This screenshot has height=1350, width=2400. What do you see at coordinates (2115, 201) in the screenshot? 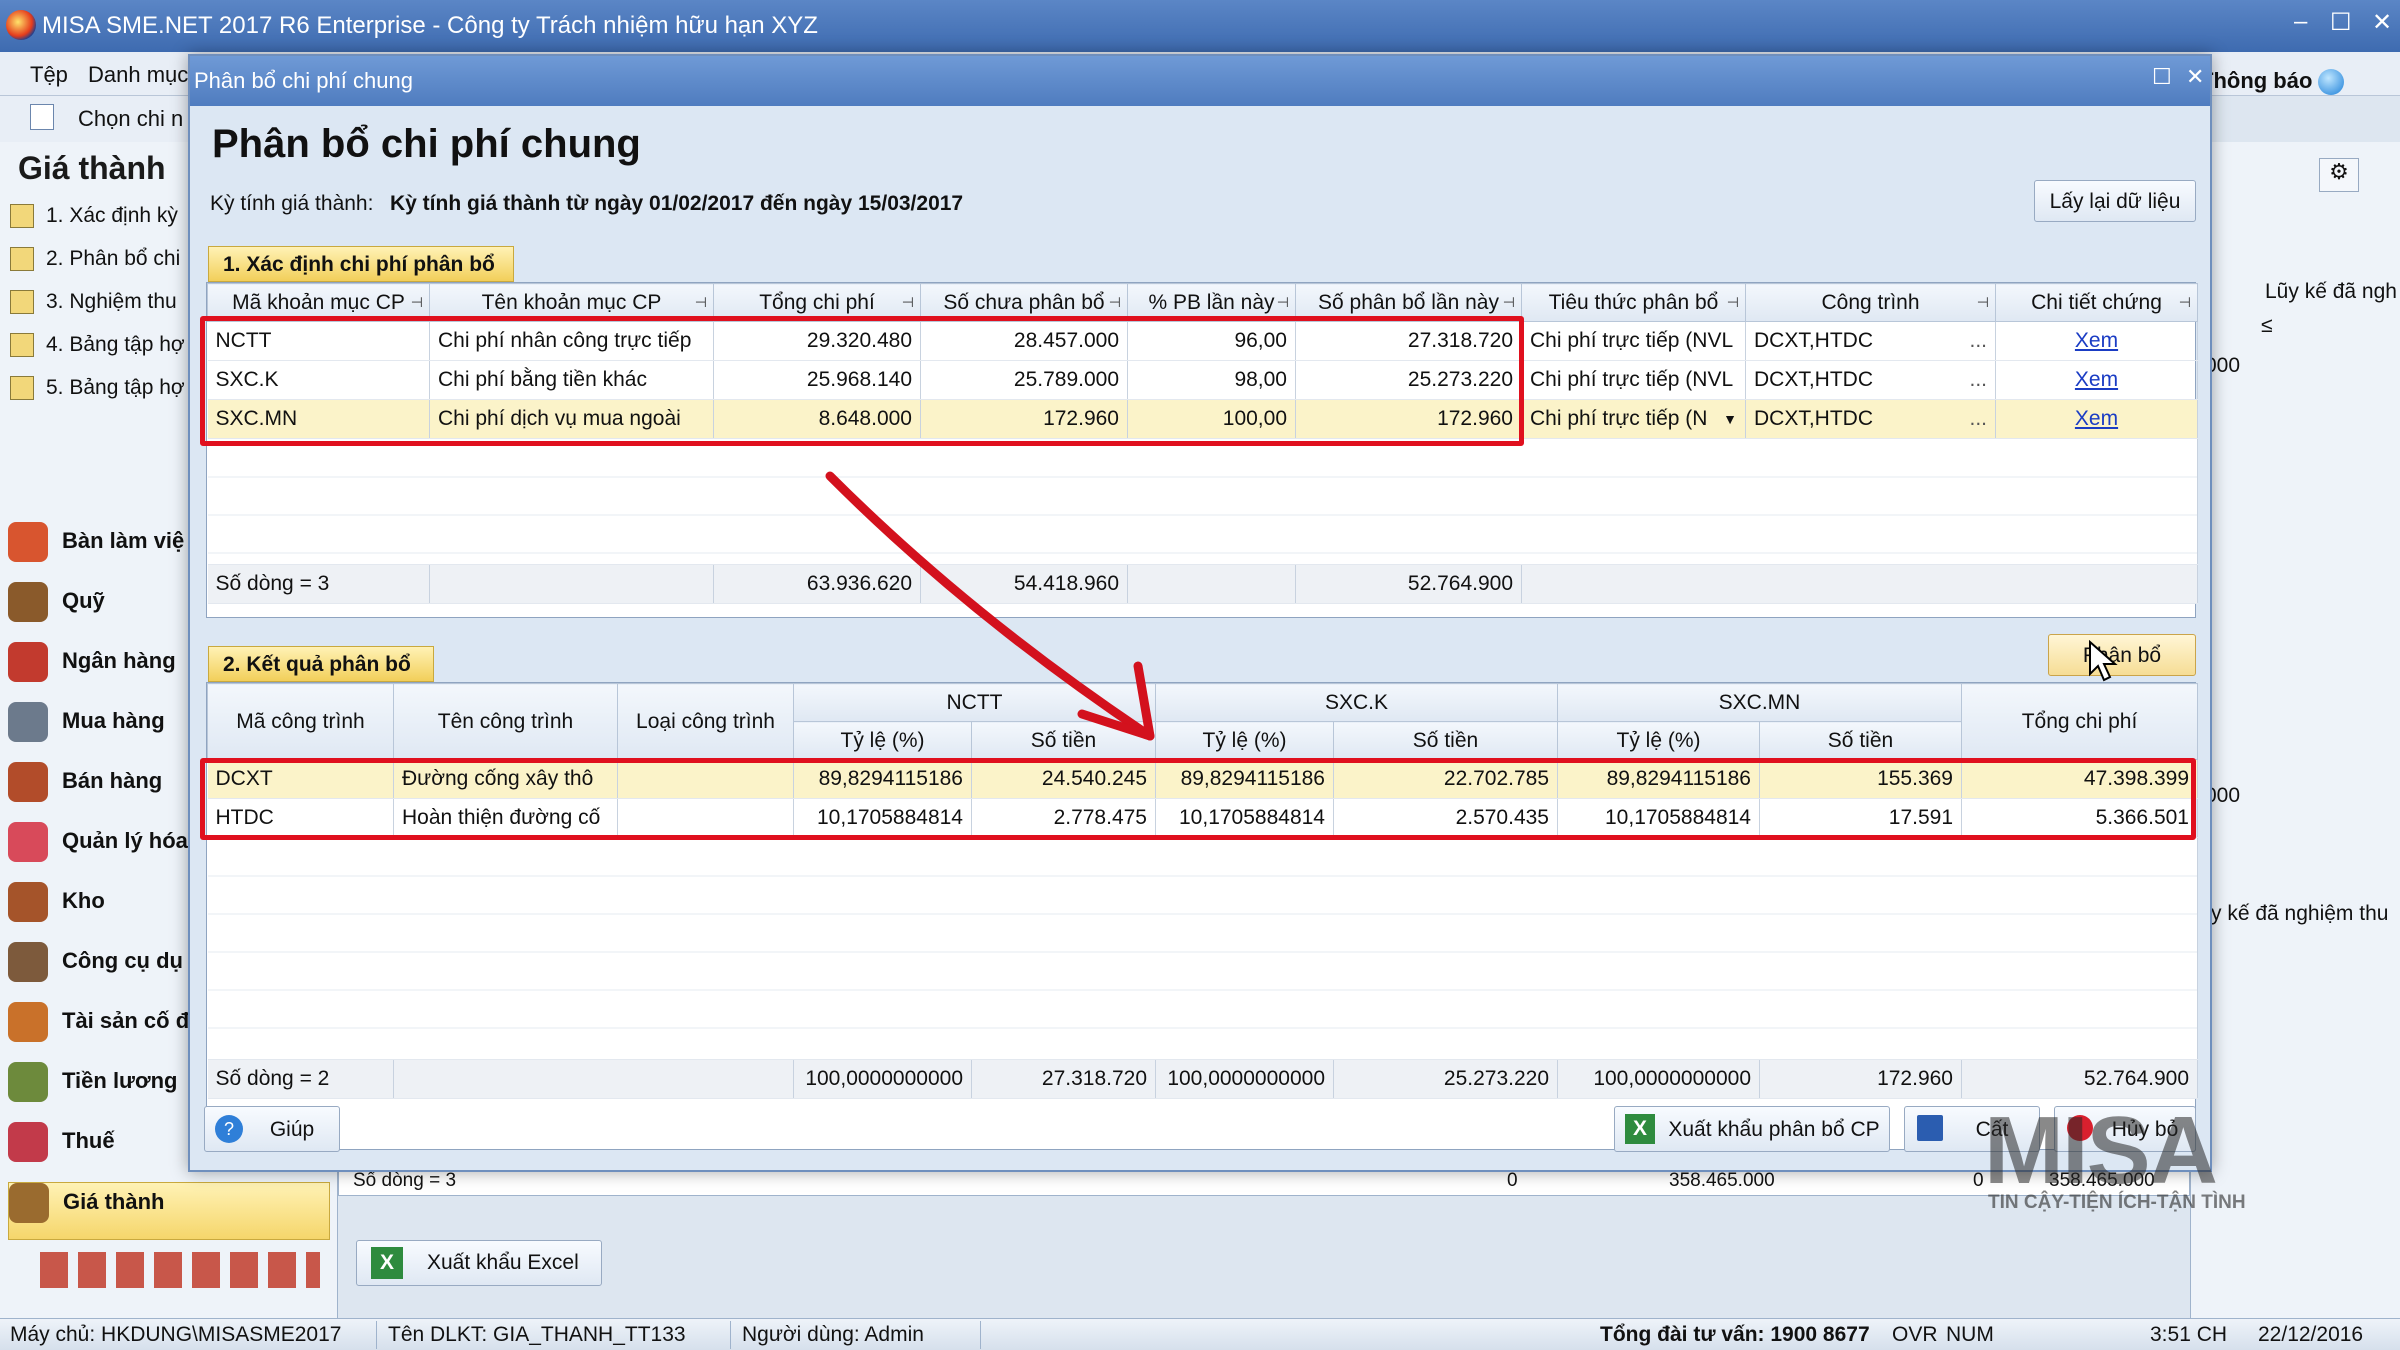
I see `reload-data-button: Lấy lại dữ liệu` at bounding box center [2115, 201].